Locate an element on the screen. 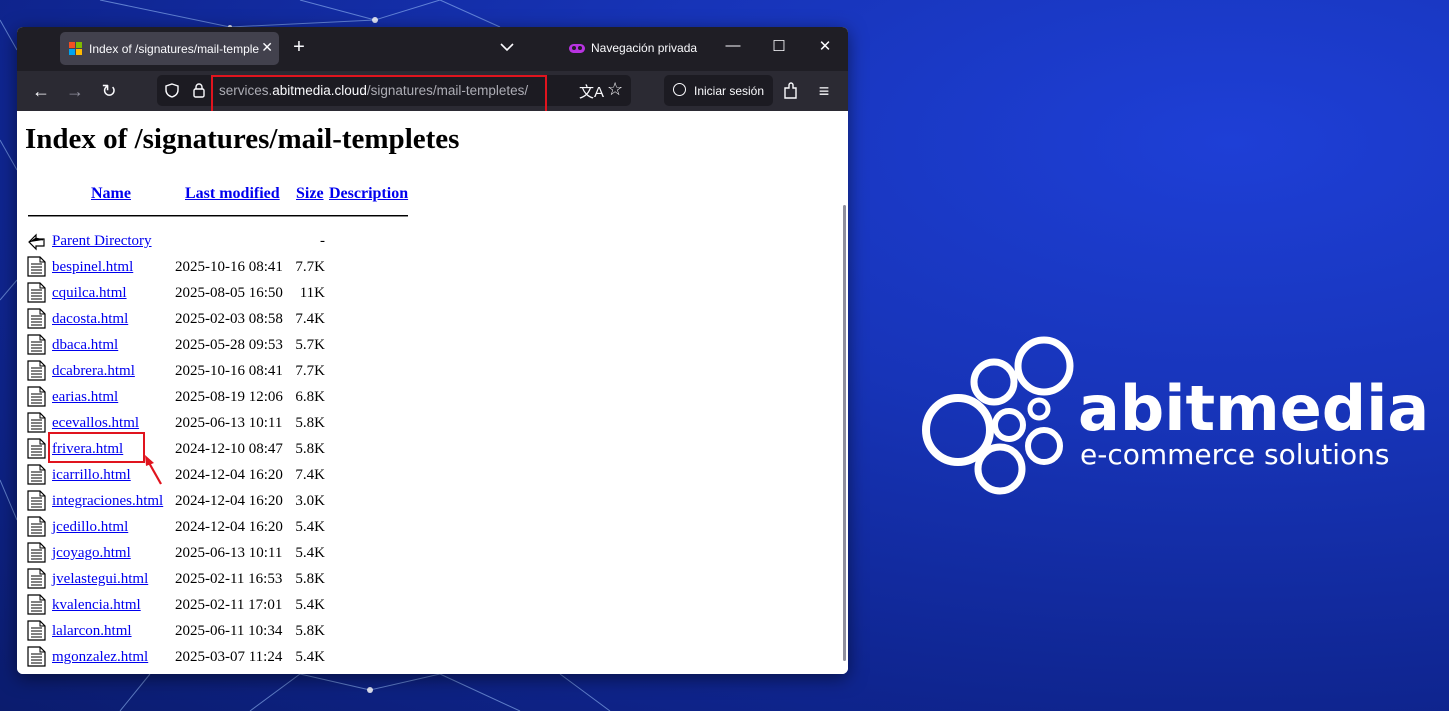  file-date: 2024-12-10 08:47 is located at coordinates (229, 449).